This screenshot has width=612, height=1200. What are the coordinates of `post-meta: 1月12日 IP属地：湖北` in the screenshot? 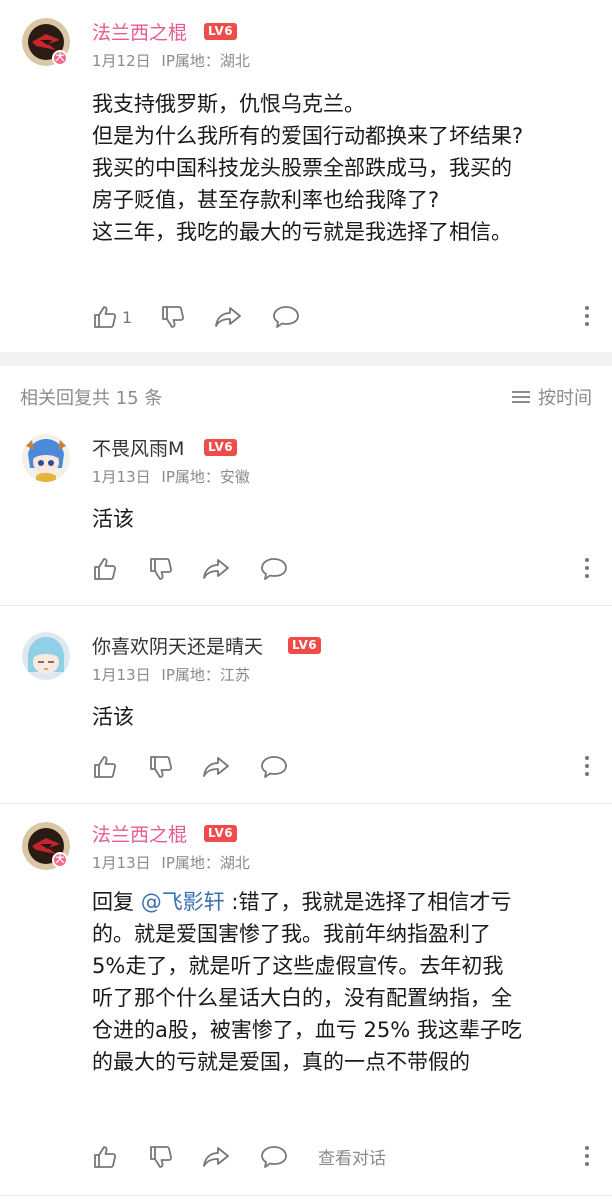 It's located at (171, 60).